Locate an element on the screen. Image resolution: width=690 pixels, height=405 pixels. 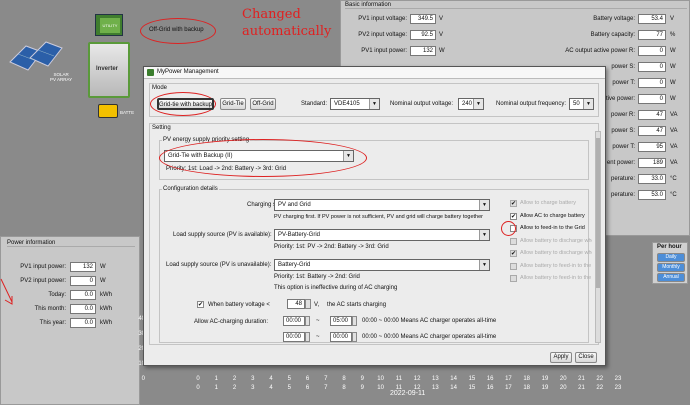
dialog-scrollbar-thumb is located at coordinates (598, 213).